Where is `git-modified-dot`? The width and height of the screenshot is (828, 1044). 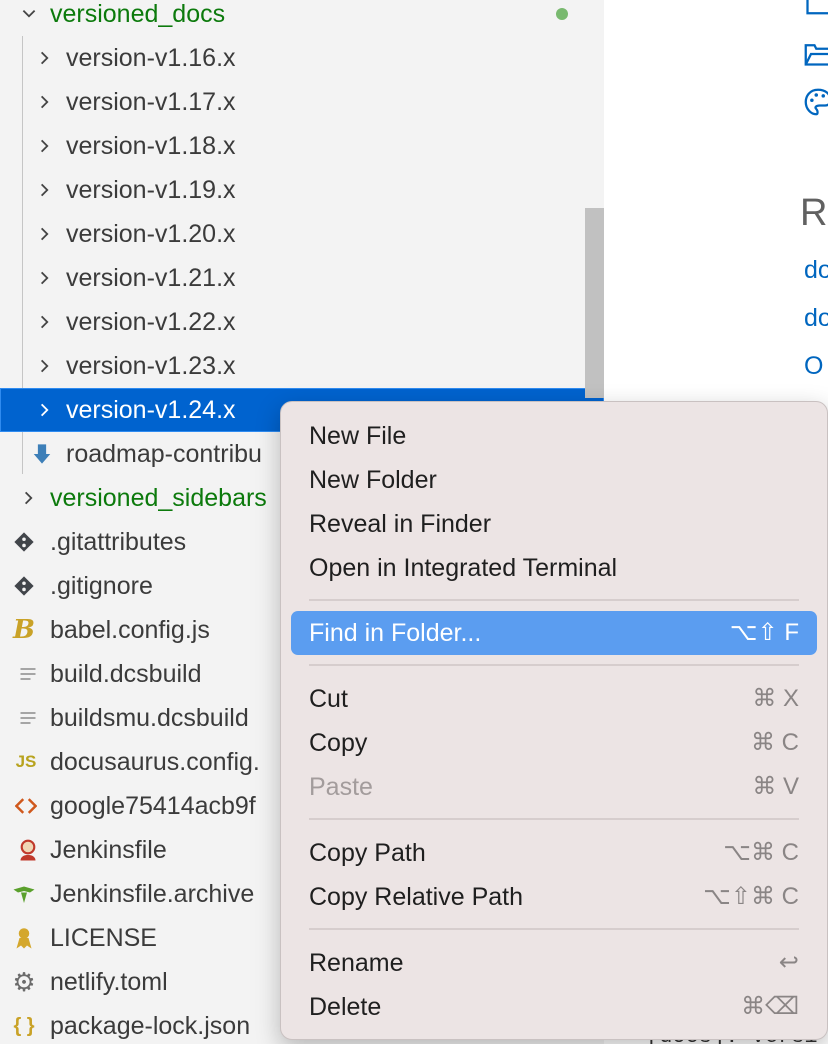
git-modified-dot is located at coordinates (562, 14).